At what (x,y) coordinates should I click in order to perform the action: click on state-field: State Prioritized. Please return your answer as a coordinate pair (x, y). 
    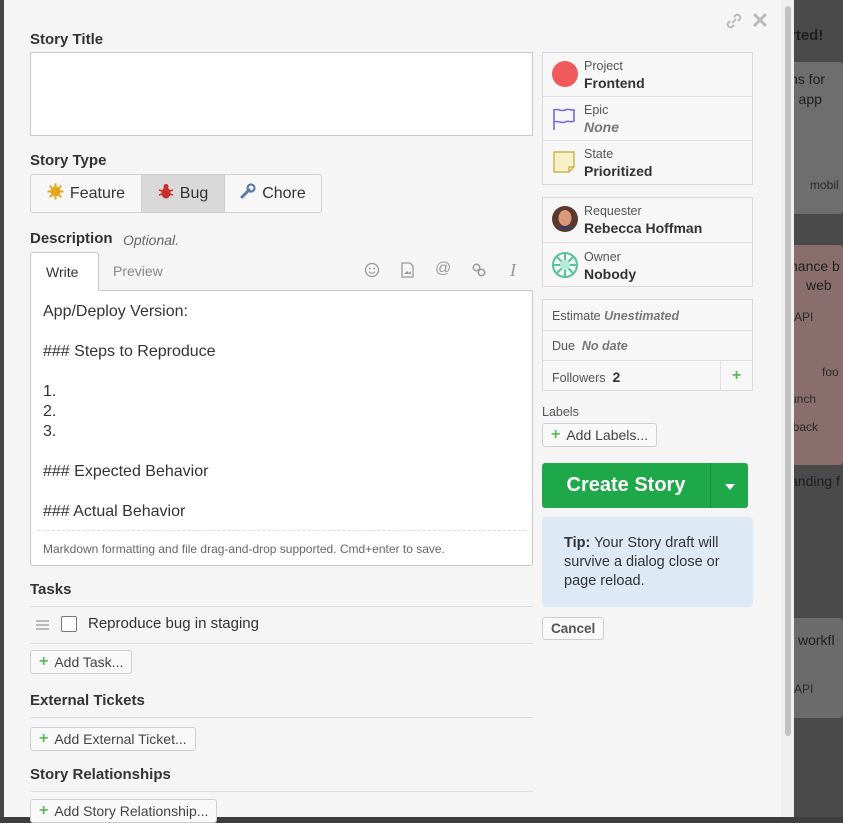
    Looking at the image, I should click on (647, 163).